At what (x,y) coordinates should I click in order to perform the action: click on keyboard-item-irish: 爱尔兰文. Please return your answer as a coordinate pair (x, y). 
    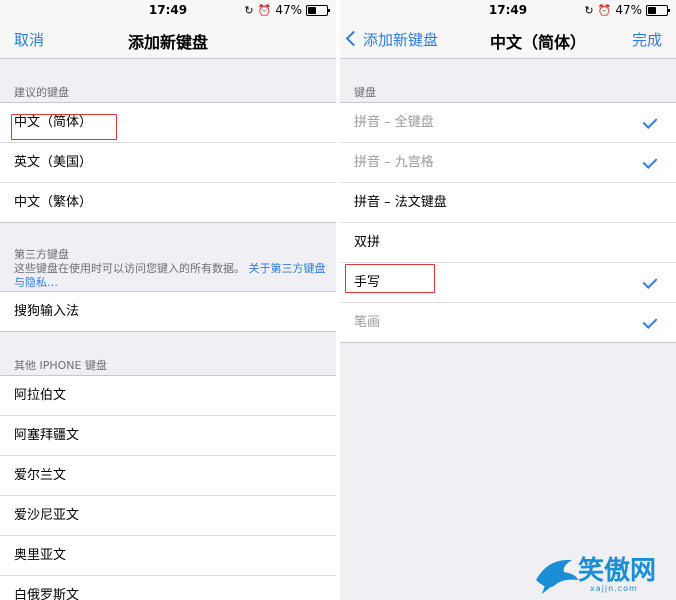
    Looking at the image, I should click on (168, 476).